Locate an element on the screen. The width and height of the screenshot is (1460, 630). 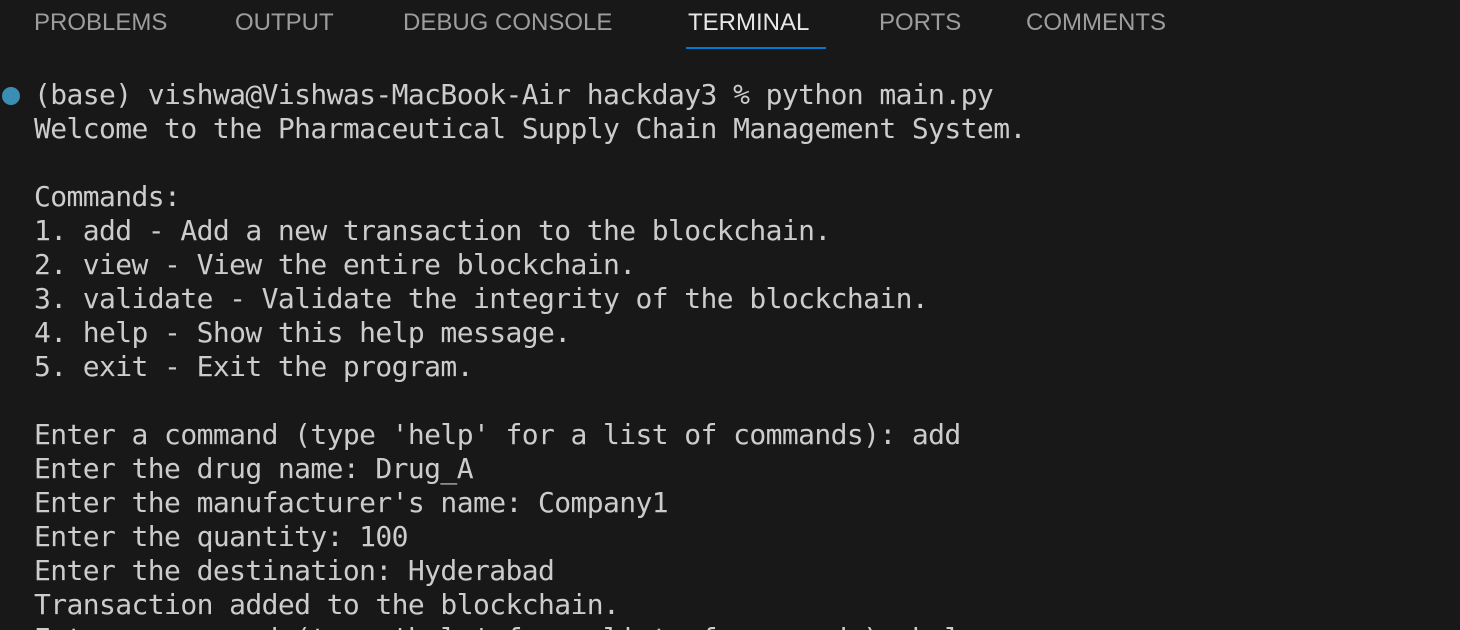
active-tab-indicator is located at coordinates (756, 48).